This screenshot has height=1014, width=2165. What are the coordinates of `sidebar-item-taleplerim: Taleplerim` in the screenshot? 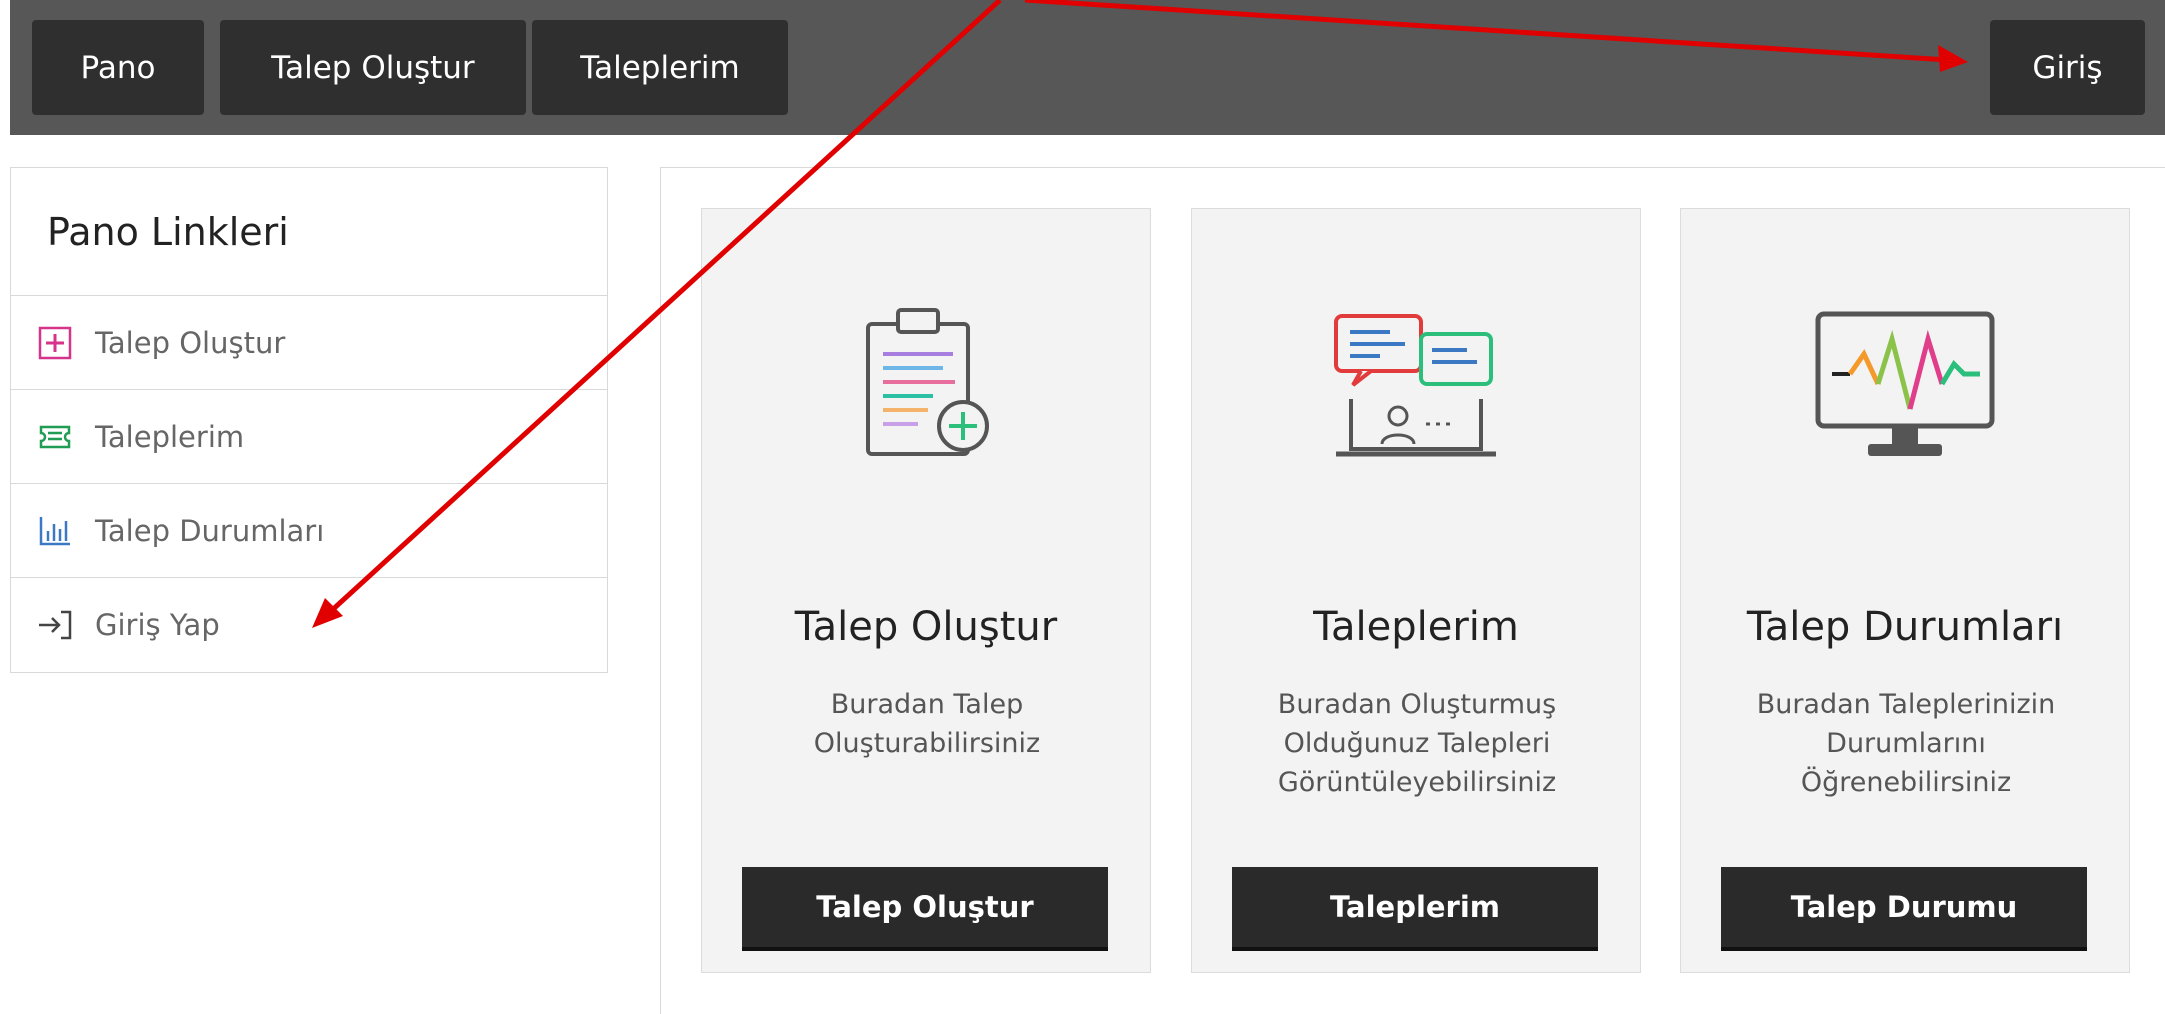 It's located at (309, 437).